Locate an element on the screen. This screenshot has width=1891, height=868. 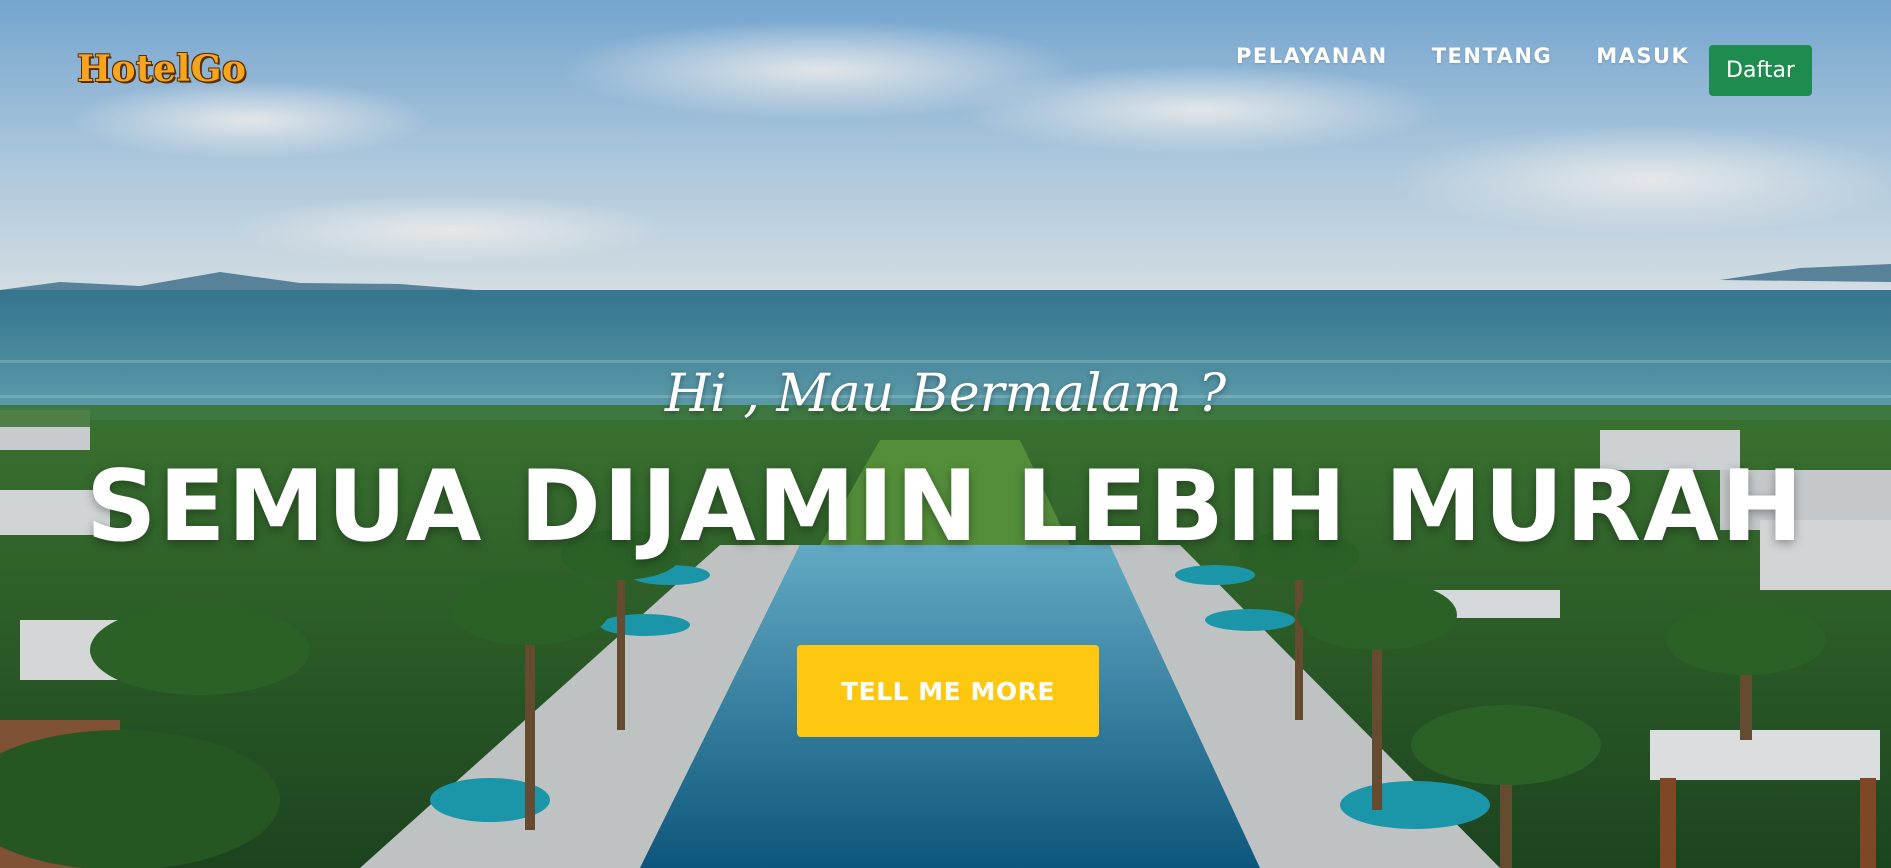
hero-subheading: Hi , Mau Bermalam ? is located at coordinates (945, 394).